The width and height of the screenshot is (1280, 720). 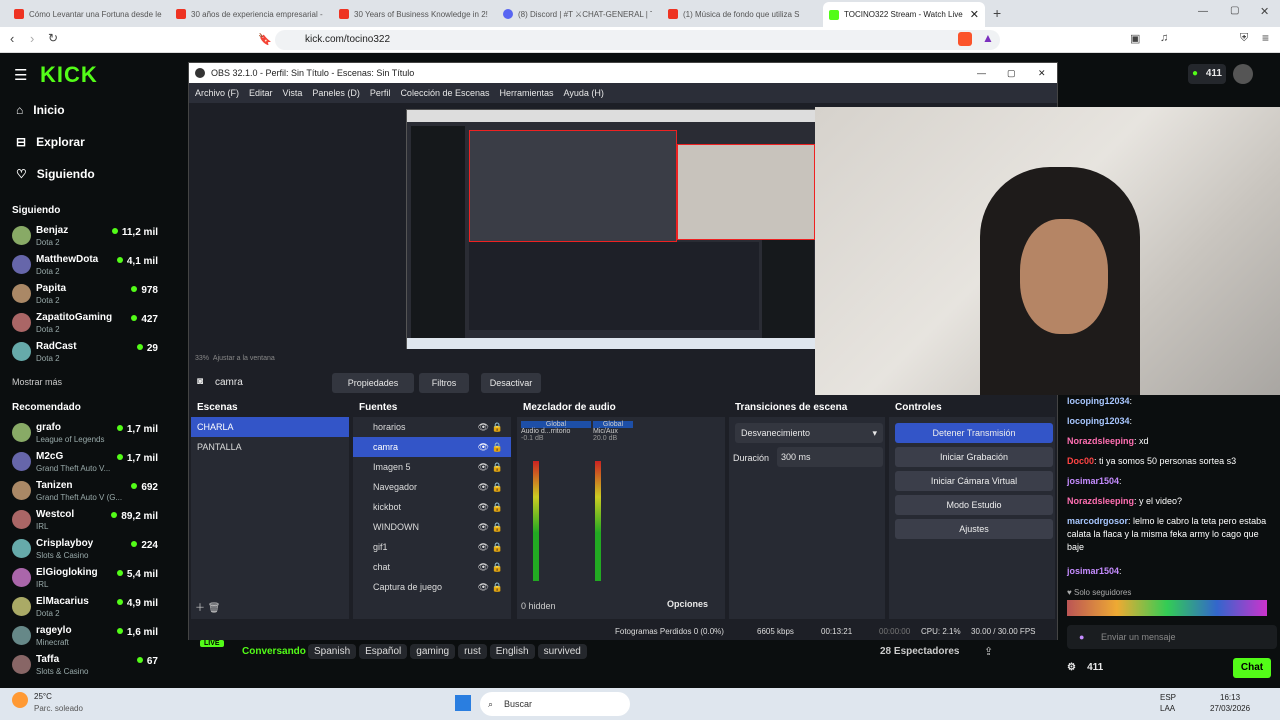 What do you see at coordinates (270, 427) in the screenshot?
I see `scene-item: CHARLA` at bounding box center [270, 427].